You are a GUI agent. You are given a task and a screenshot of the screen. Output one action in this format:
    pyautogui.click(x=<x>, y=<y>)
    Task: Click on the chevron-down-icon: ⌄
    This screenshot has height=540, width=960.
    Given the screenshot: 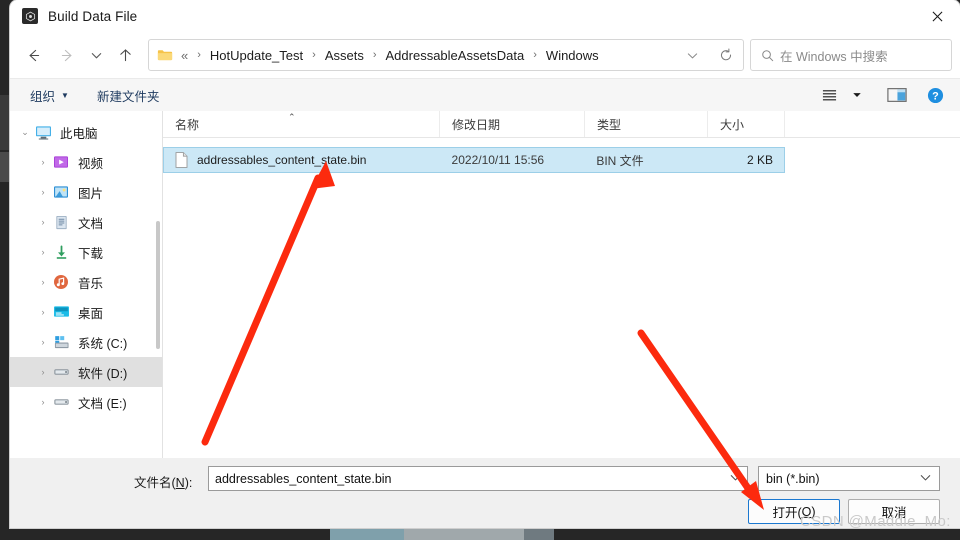 What is the action you would take?
    pyautogui.click(x=25, y=132)
    